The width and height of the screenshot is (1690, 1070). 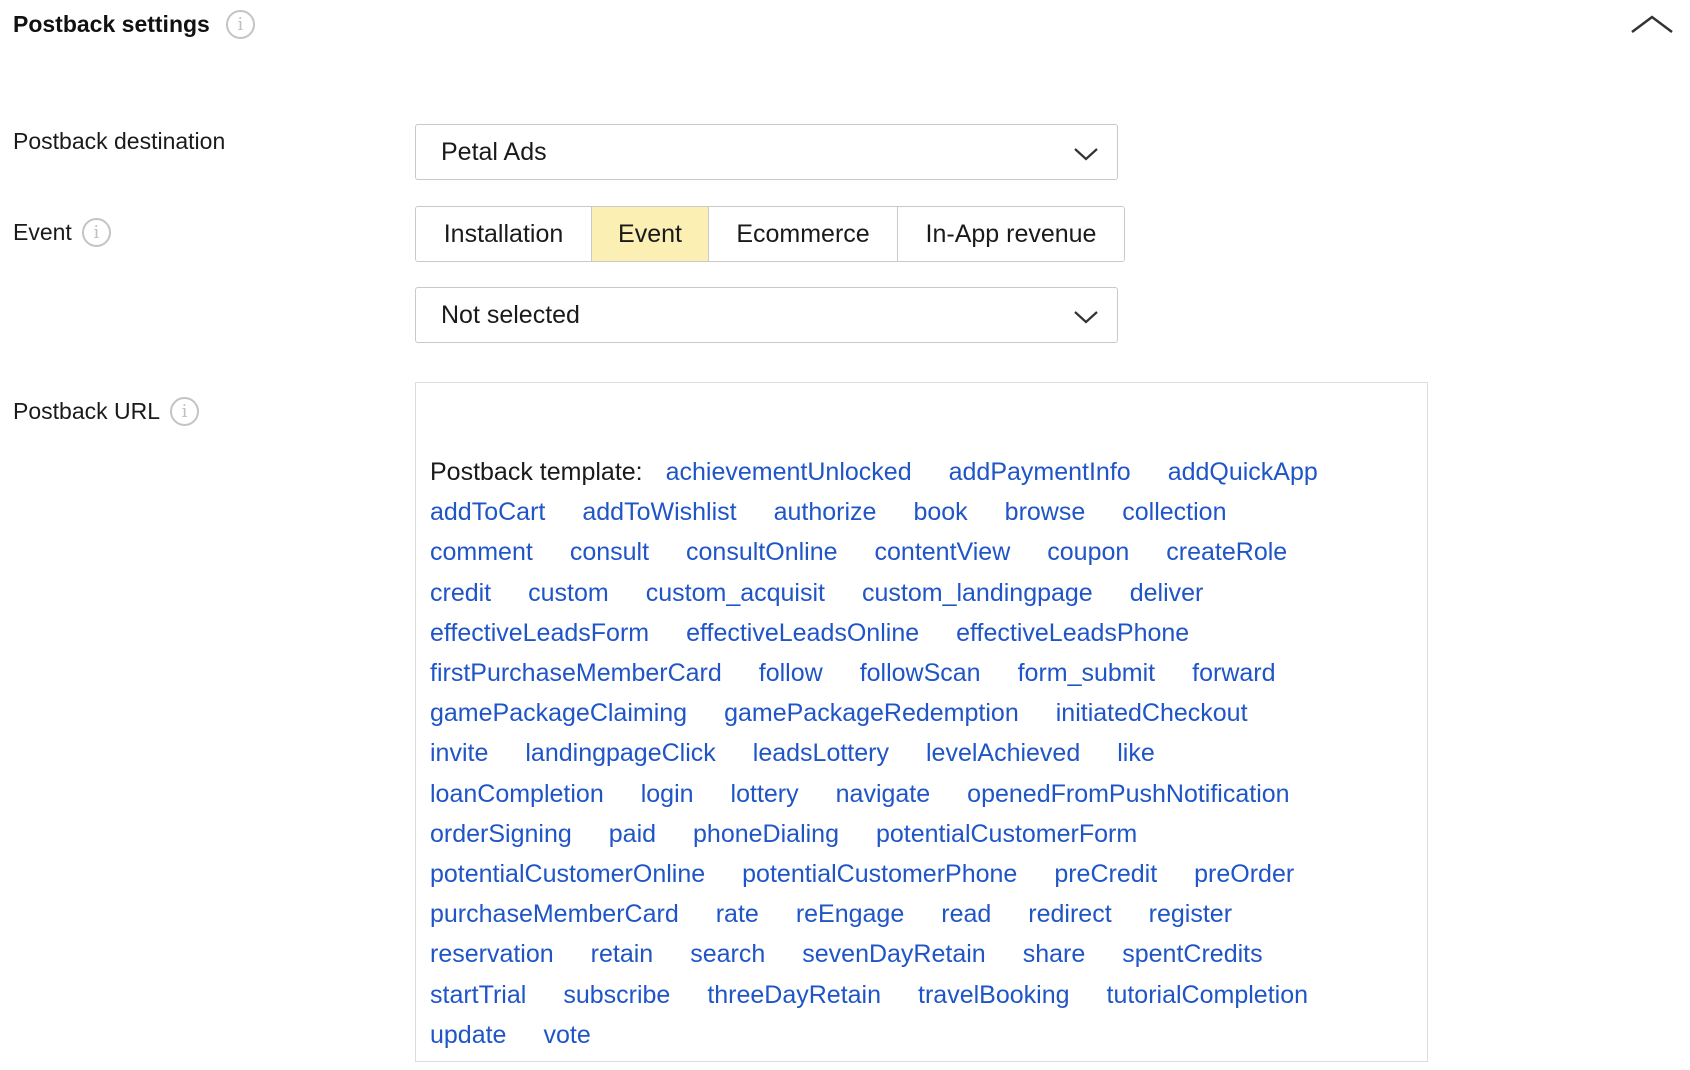 What do you see at coordinates (504, 234) in the screenshot?
I see `tab-installation: Installation` at bounding box center [504, 234].